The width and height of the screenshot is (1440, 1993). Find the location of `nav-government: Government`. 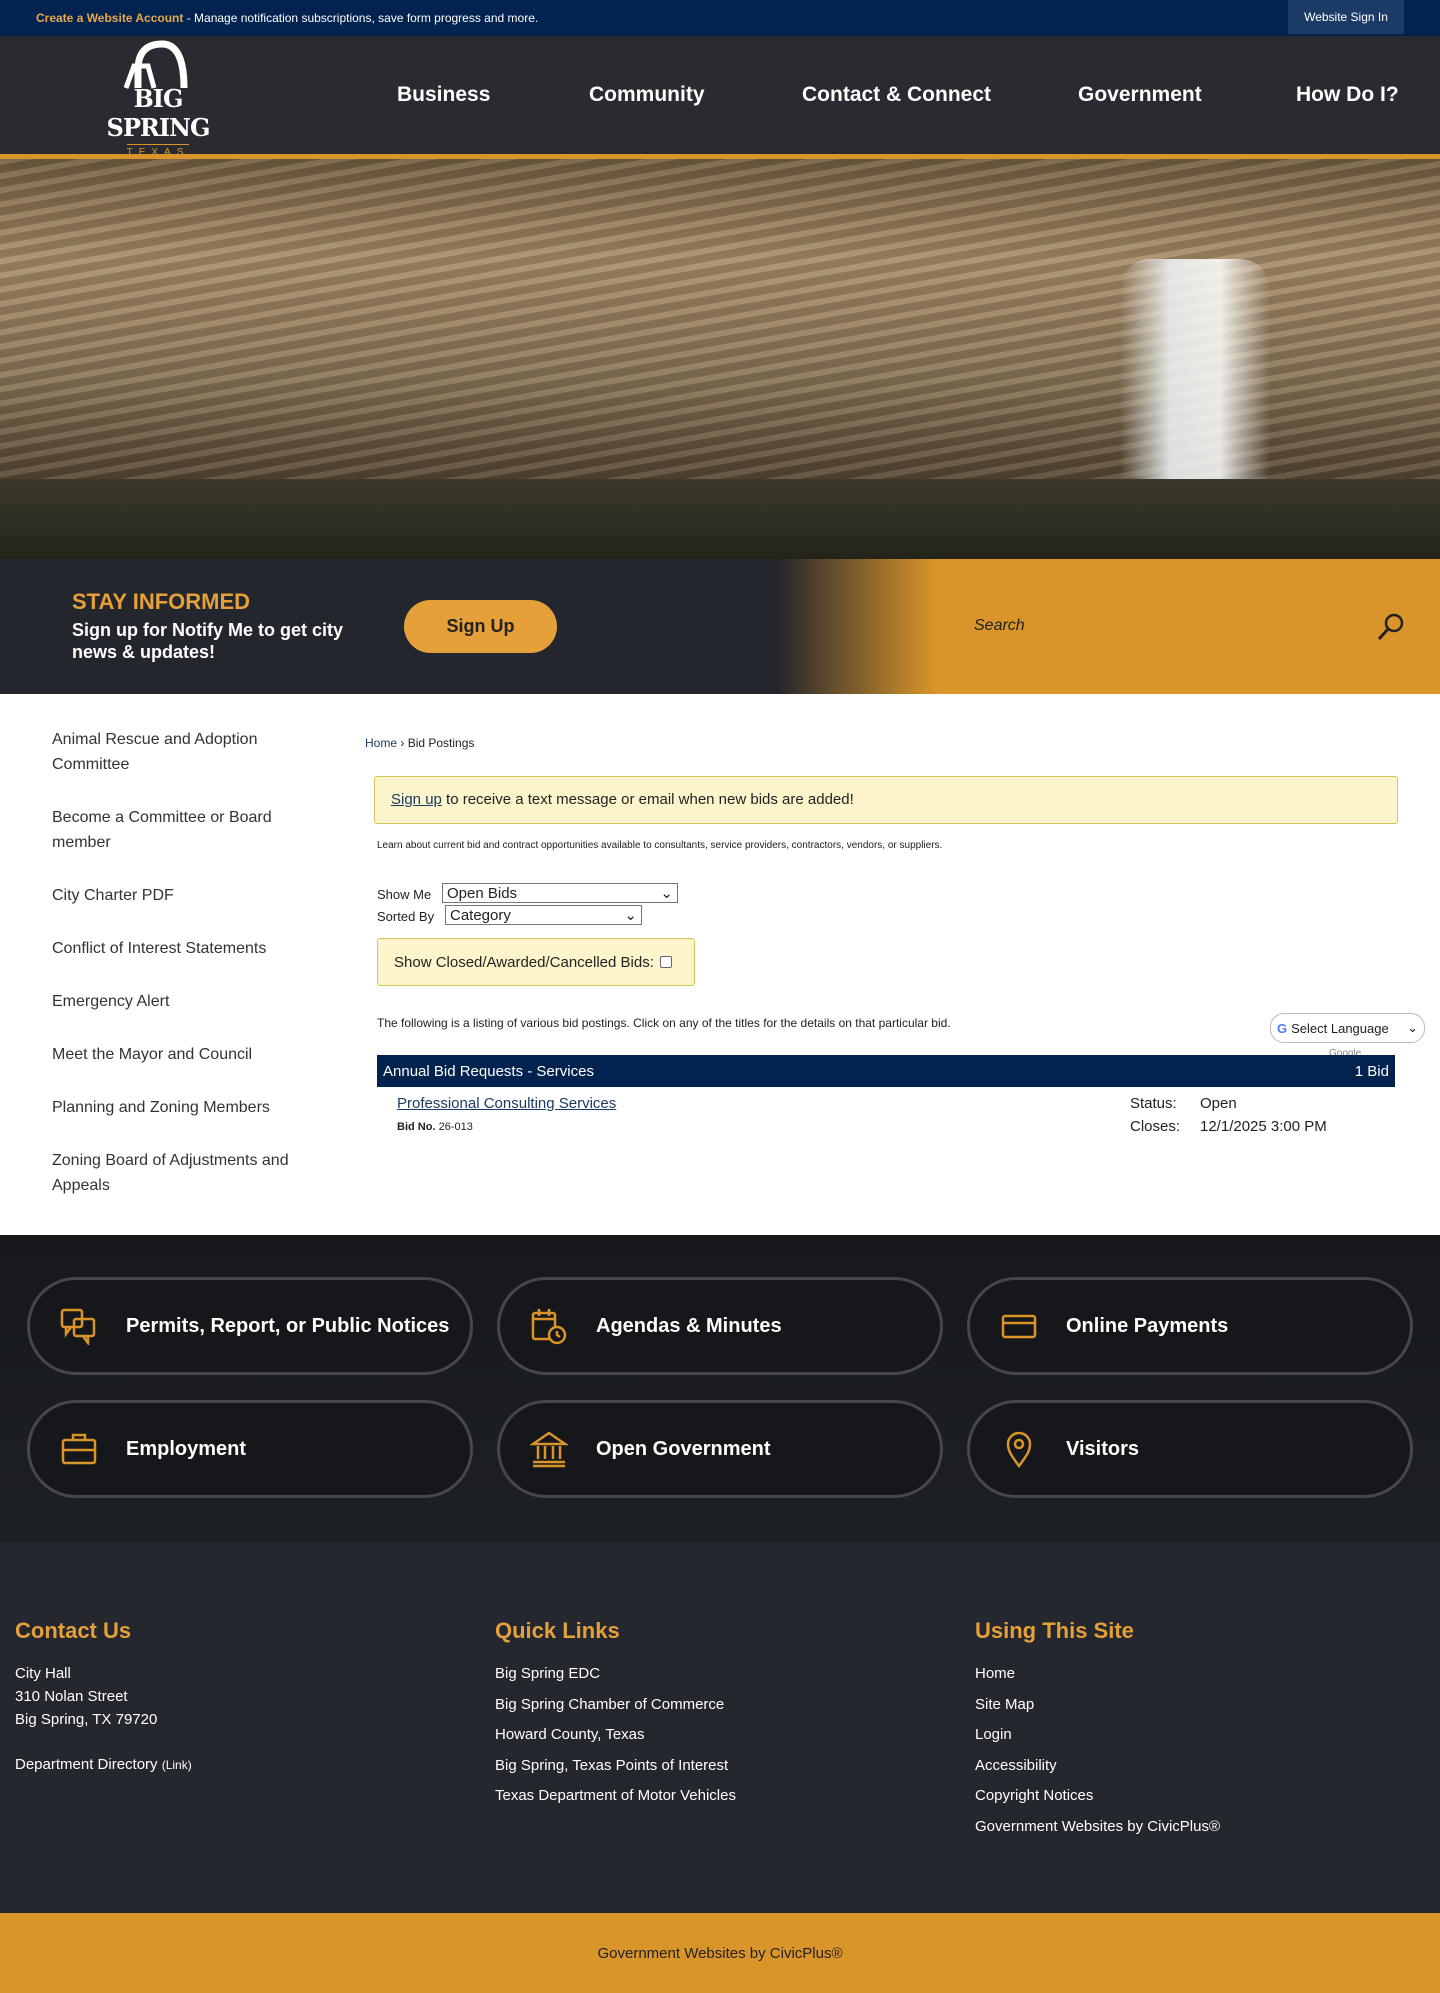

nav-government: Government is located at coordinates (1140, 95).